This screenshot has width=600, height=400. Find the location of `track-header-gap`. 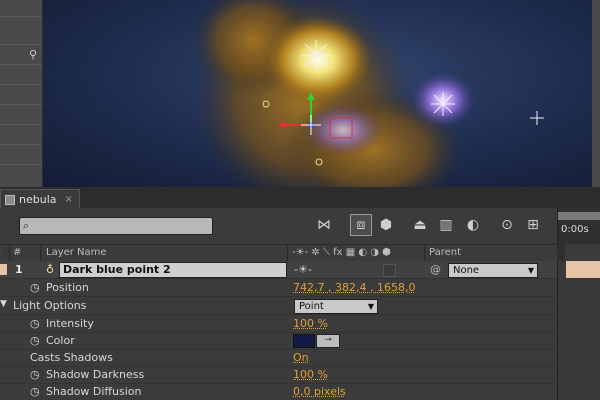

track-header-gap is located at coordinates (561, 252).